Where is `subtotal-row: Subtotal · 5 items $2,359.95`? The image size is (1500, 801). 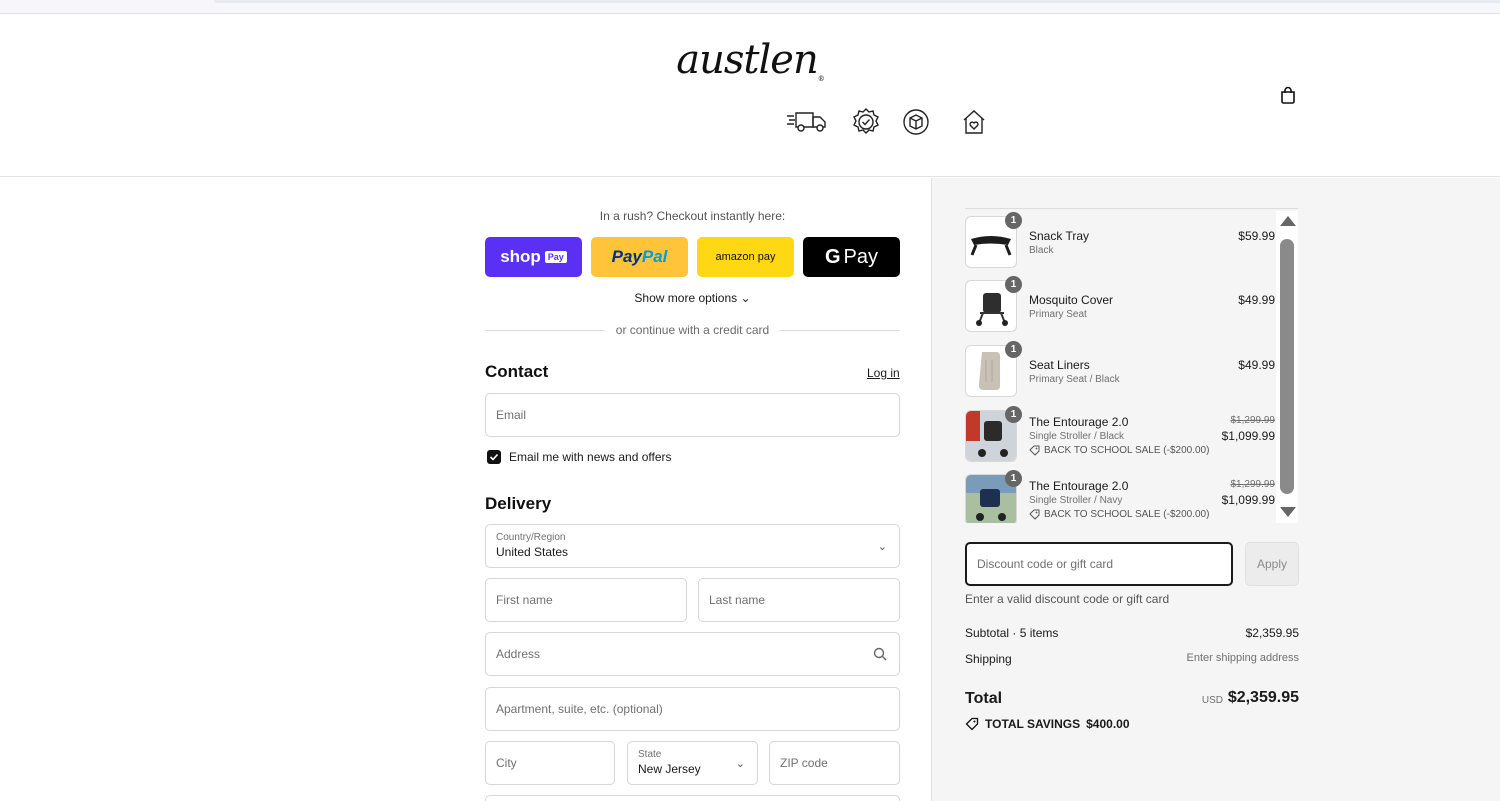
subtotal-row: Subtotal · 5 items $2,359.95 is located at coordinates (1132, 633).